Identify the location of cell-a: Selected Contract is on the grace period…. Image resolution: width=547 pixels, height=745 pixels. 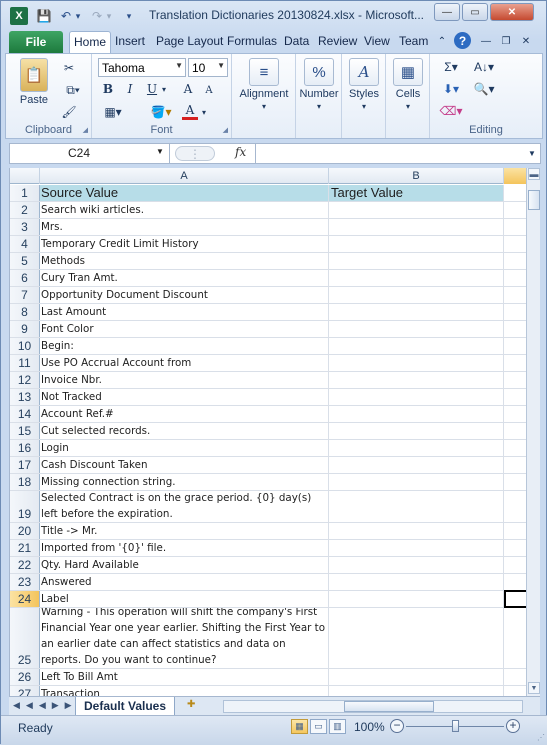
(184, 506).